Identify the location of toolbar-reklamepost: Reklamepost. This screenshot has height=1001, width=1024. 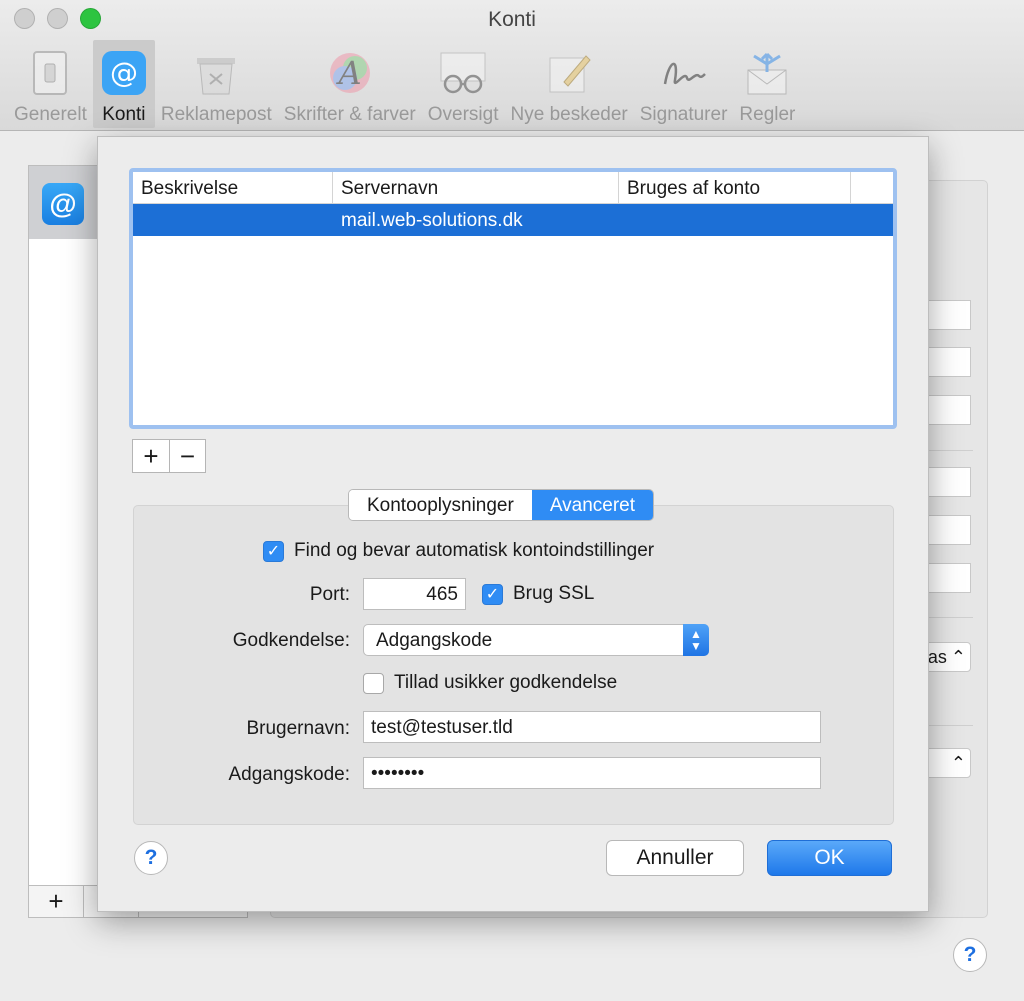
(216, 84).